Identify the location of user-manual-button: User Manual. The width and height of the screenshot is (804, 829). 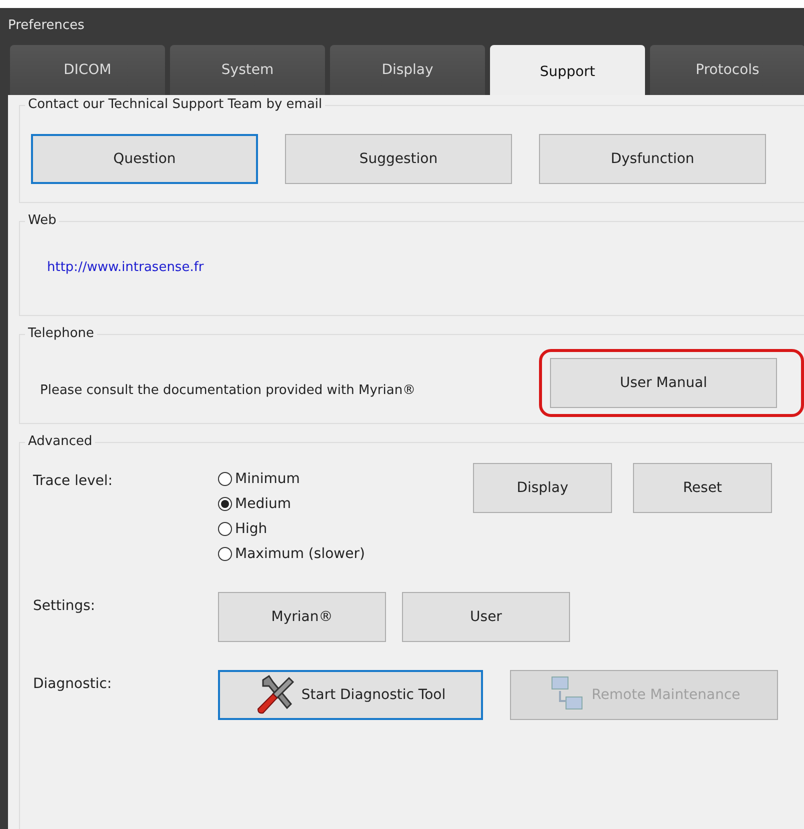
(663, 383).